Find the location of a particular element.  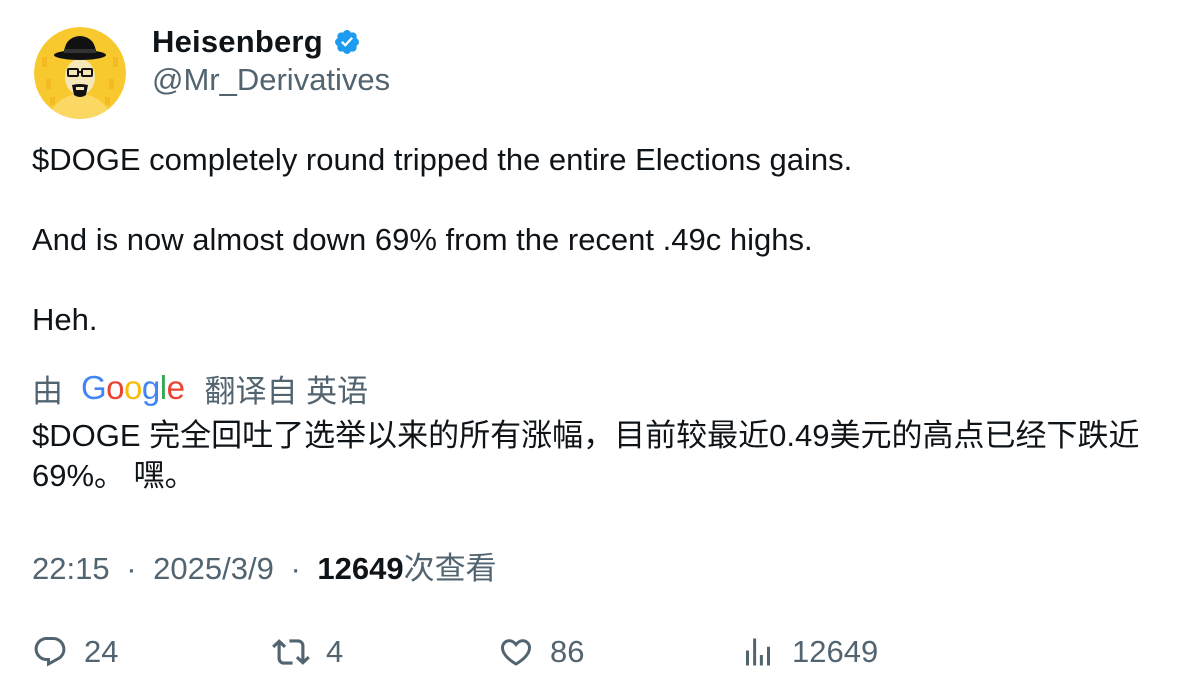

tweet-meta: 22:15 · 2025/3/9 · 12649次查看 is located at coordinates (264, 565).